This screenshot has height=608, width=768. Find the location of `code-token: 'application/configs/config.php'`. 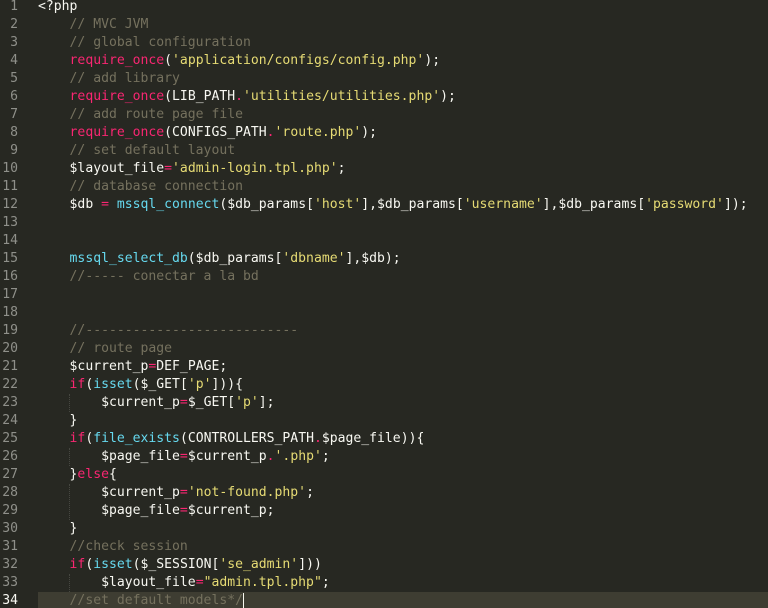

code-token: 'application/configs/config.php' is located at coordinates (298, 60).